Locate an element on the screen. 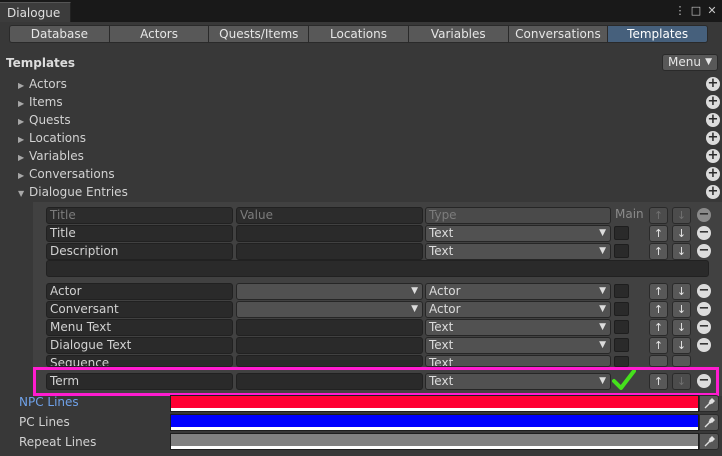 The image size is (722, 456). tab-actors: Actors is located at coordinates (158, 34).